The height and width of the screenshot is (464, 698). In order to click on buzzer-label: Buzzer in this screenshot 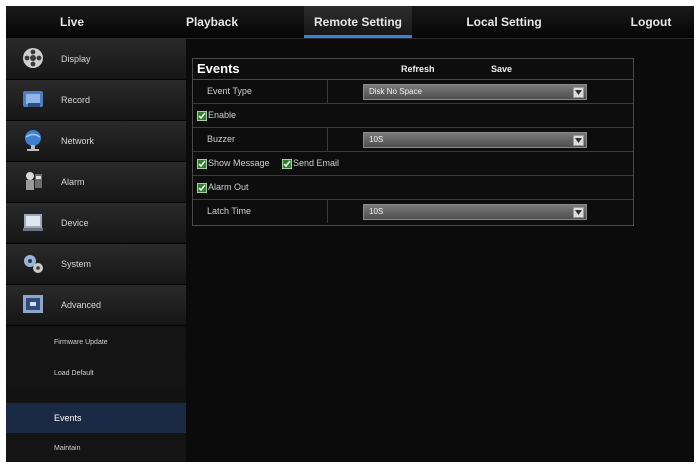, I will do `click(221, 139)`.